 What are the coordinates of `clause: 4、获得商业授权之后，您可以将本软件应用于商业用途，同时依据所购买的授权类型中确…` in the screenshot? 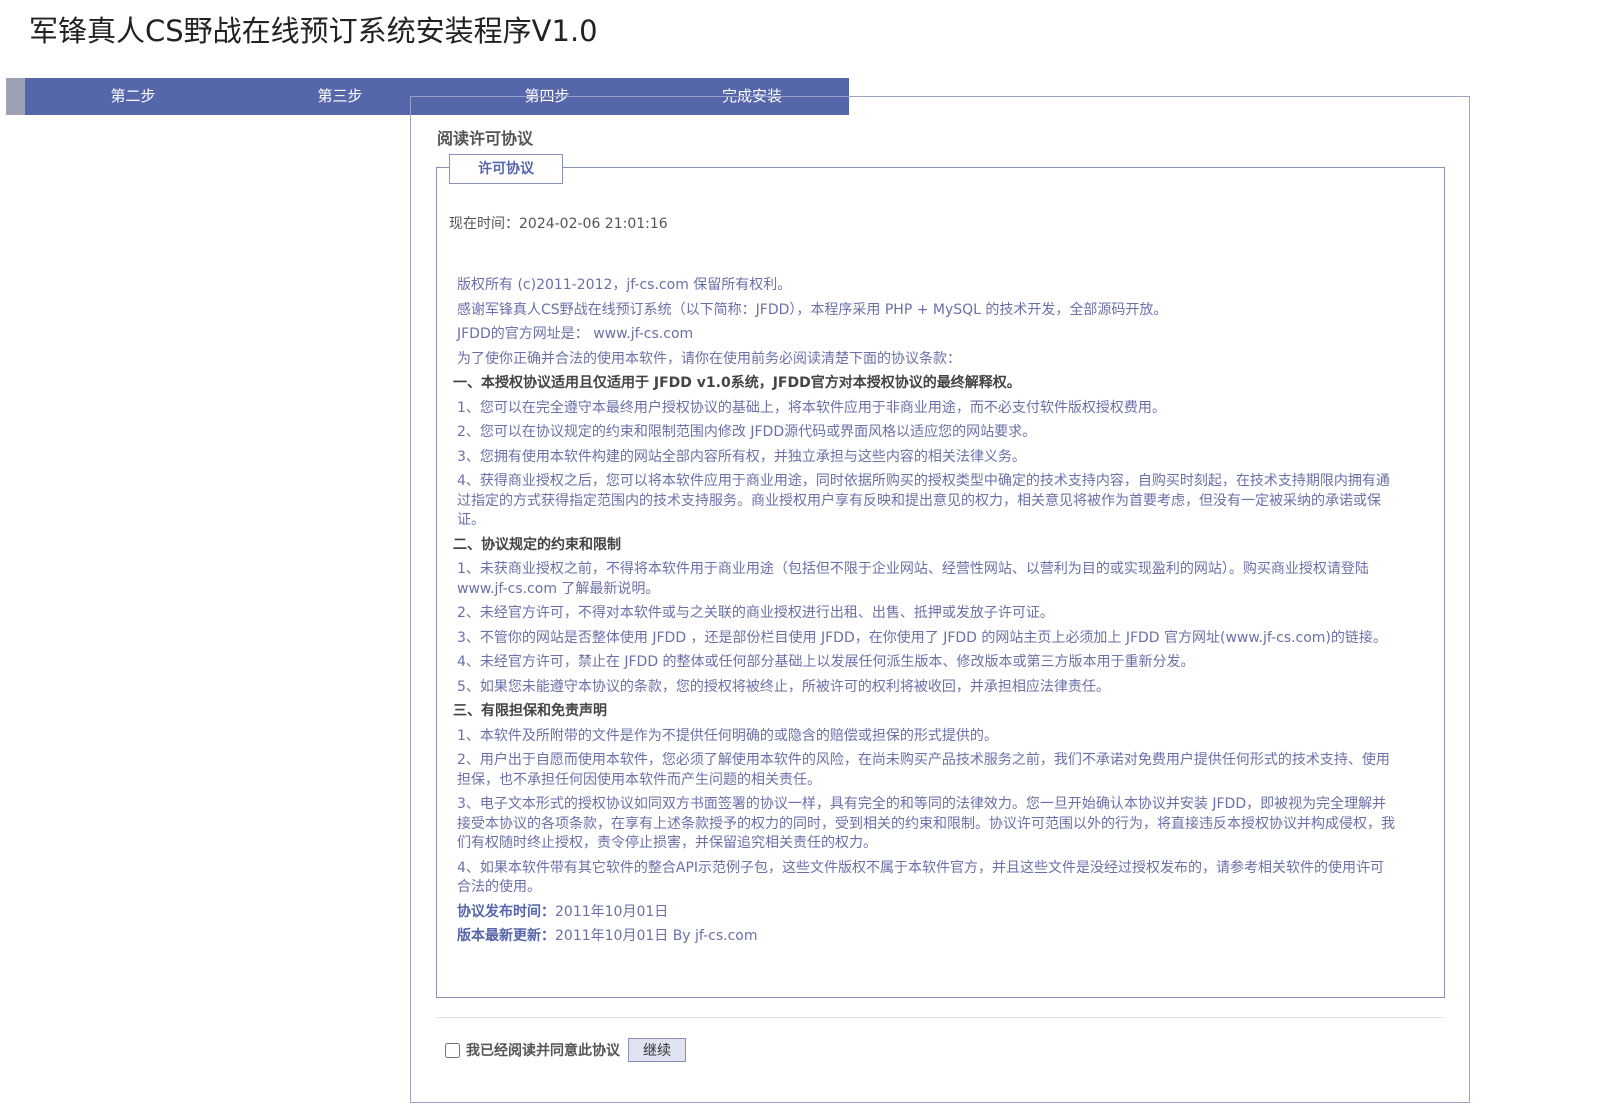 It's located at (923, 500).